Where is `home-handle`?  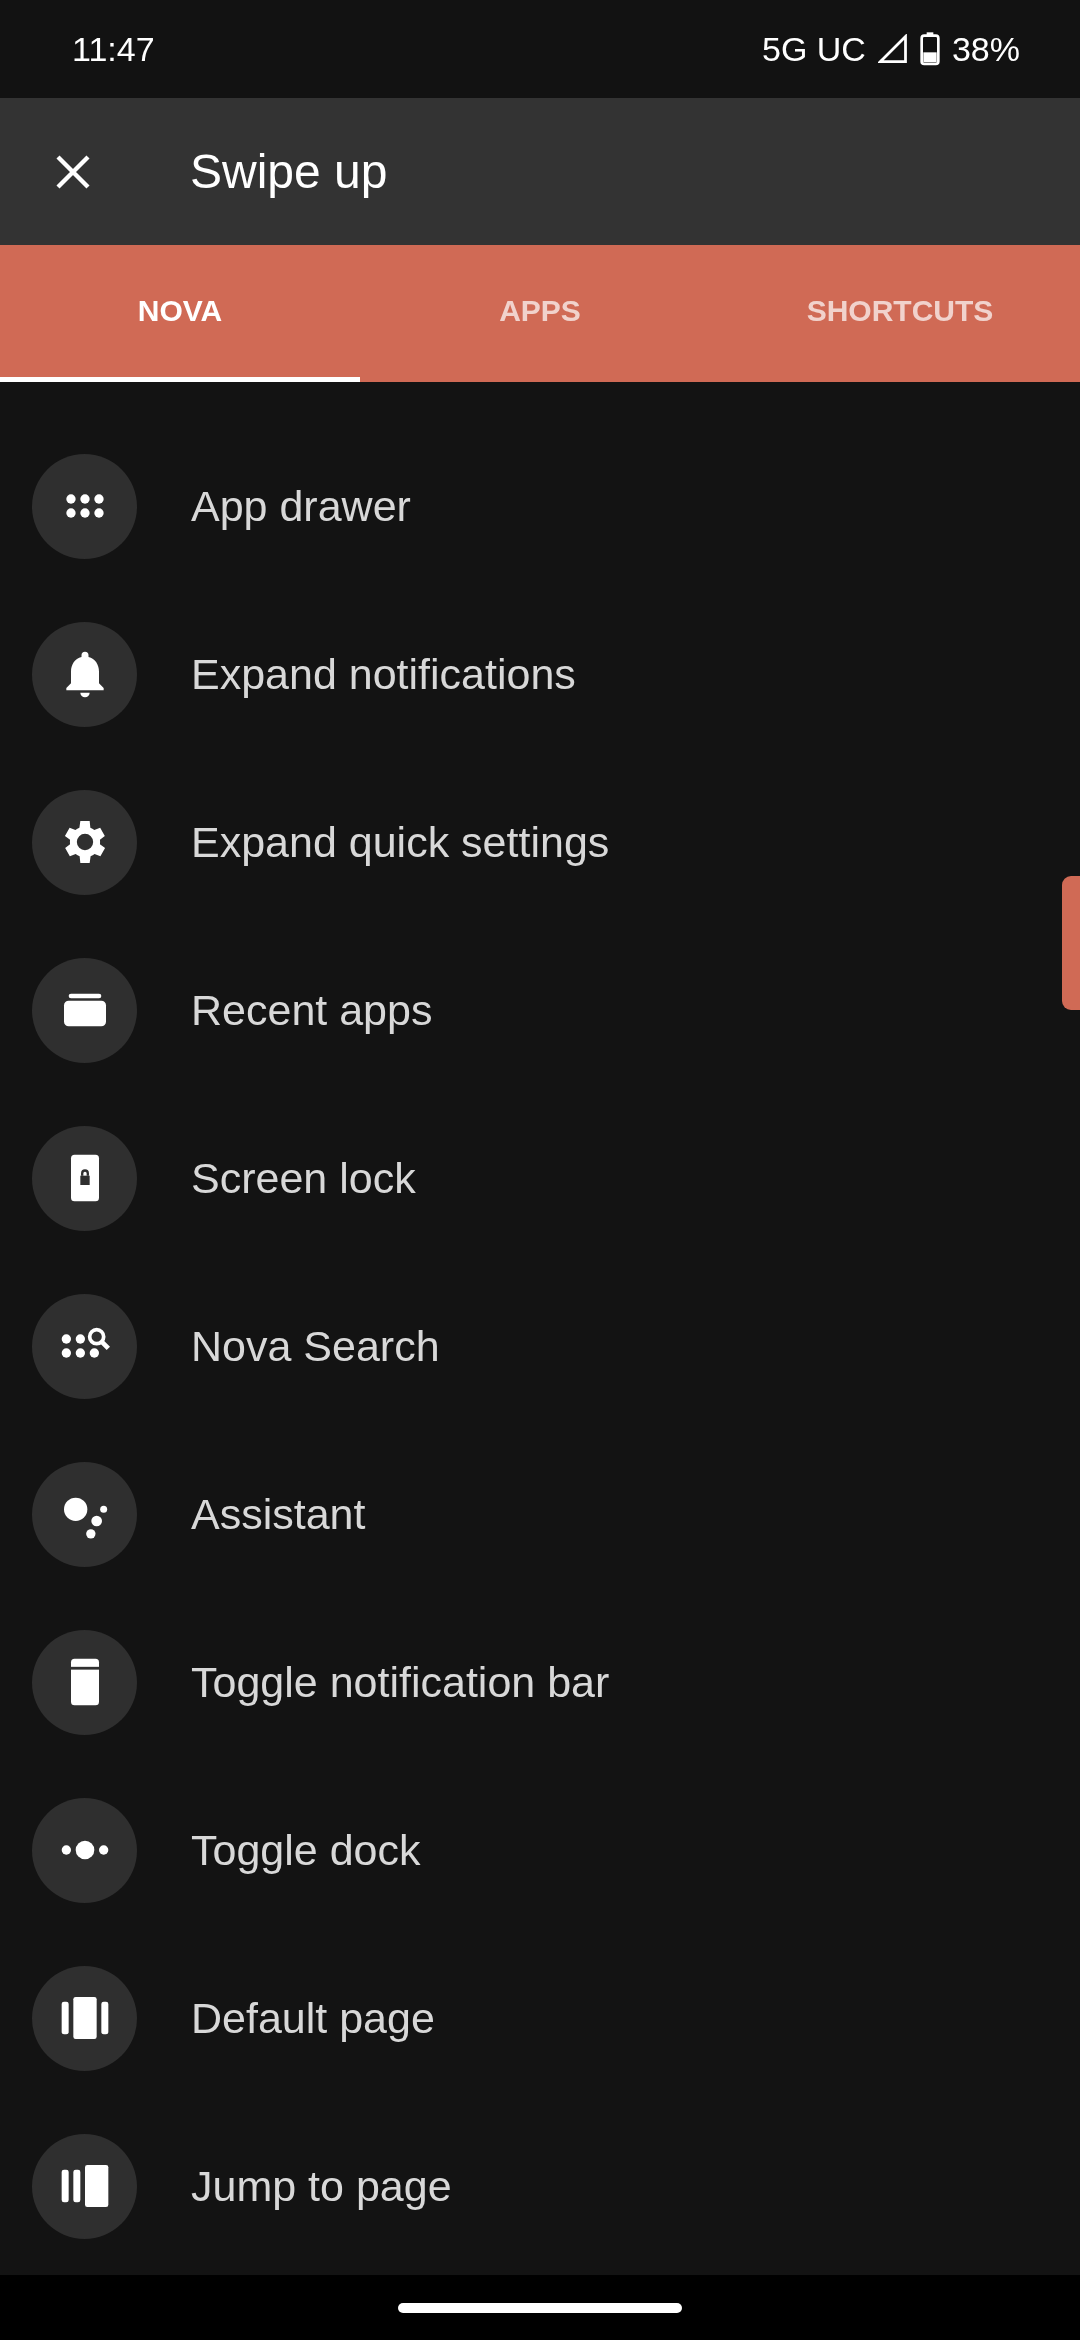
home-handle is located at coordinates (540, 2307).